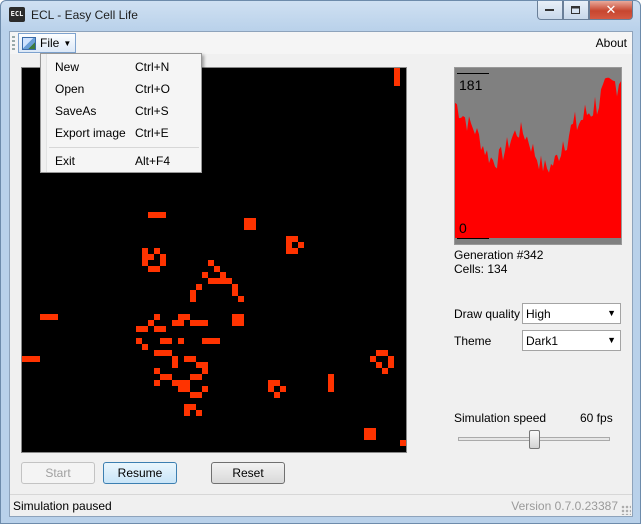 Image resolution: width=641 pixels, height=524 pixels. I want to click on toolbar-grip-icon, so click(13, 43).